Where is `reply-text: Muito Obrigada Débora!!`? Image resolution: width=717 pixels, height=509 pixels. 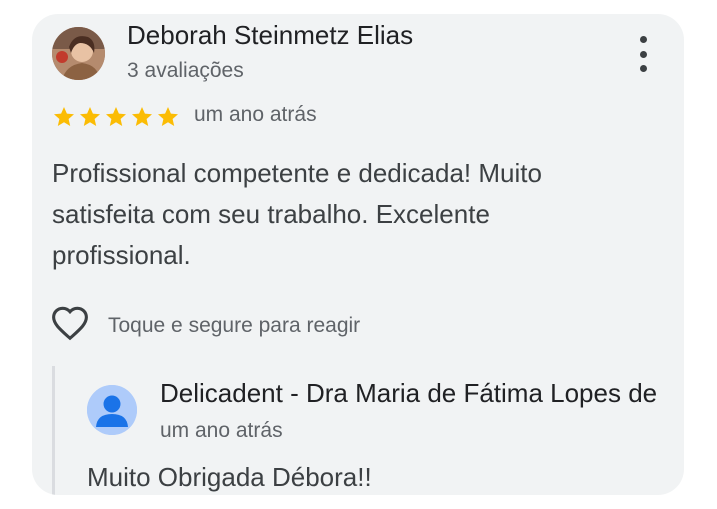 reply-text: Muito Obrigada Débora!! is located at coordinates (229, 477).